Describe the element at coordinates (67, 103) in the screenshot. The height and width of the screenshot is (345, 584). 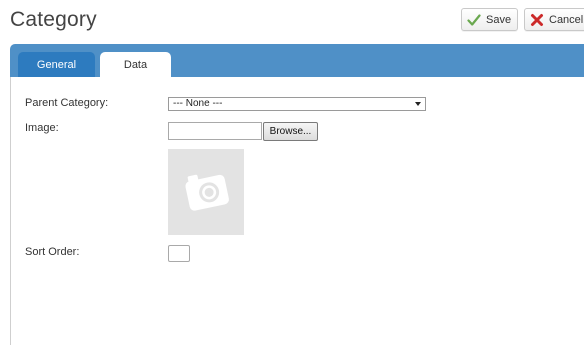
I see `parent-category-label: Parent Category:` at that location.